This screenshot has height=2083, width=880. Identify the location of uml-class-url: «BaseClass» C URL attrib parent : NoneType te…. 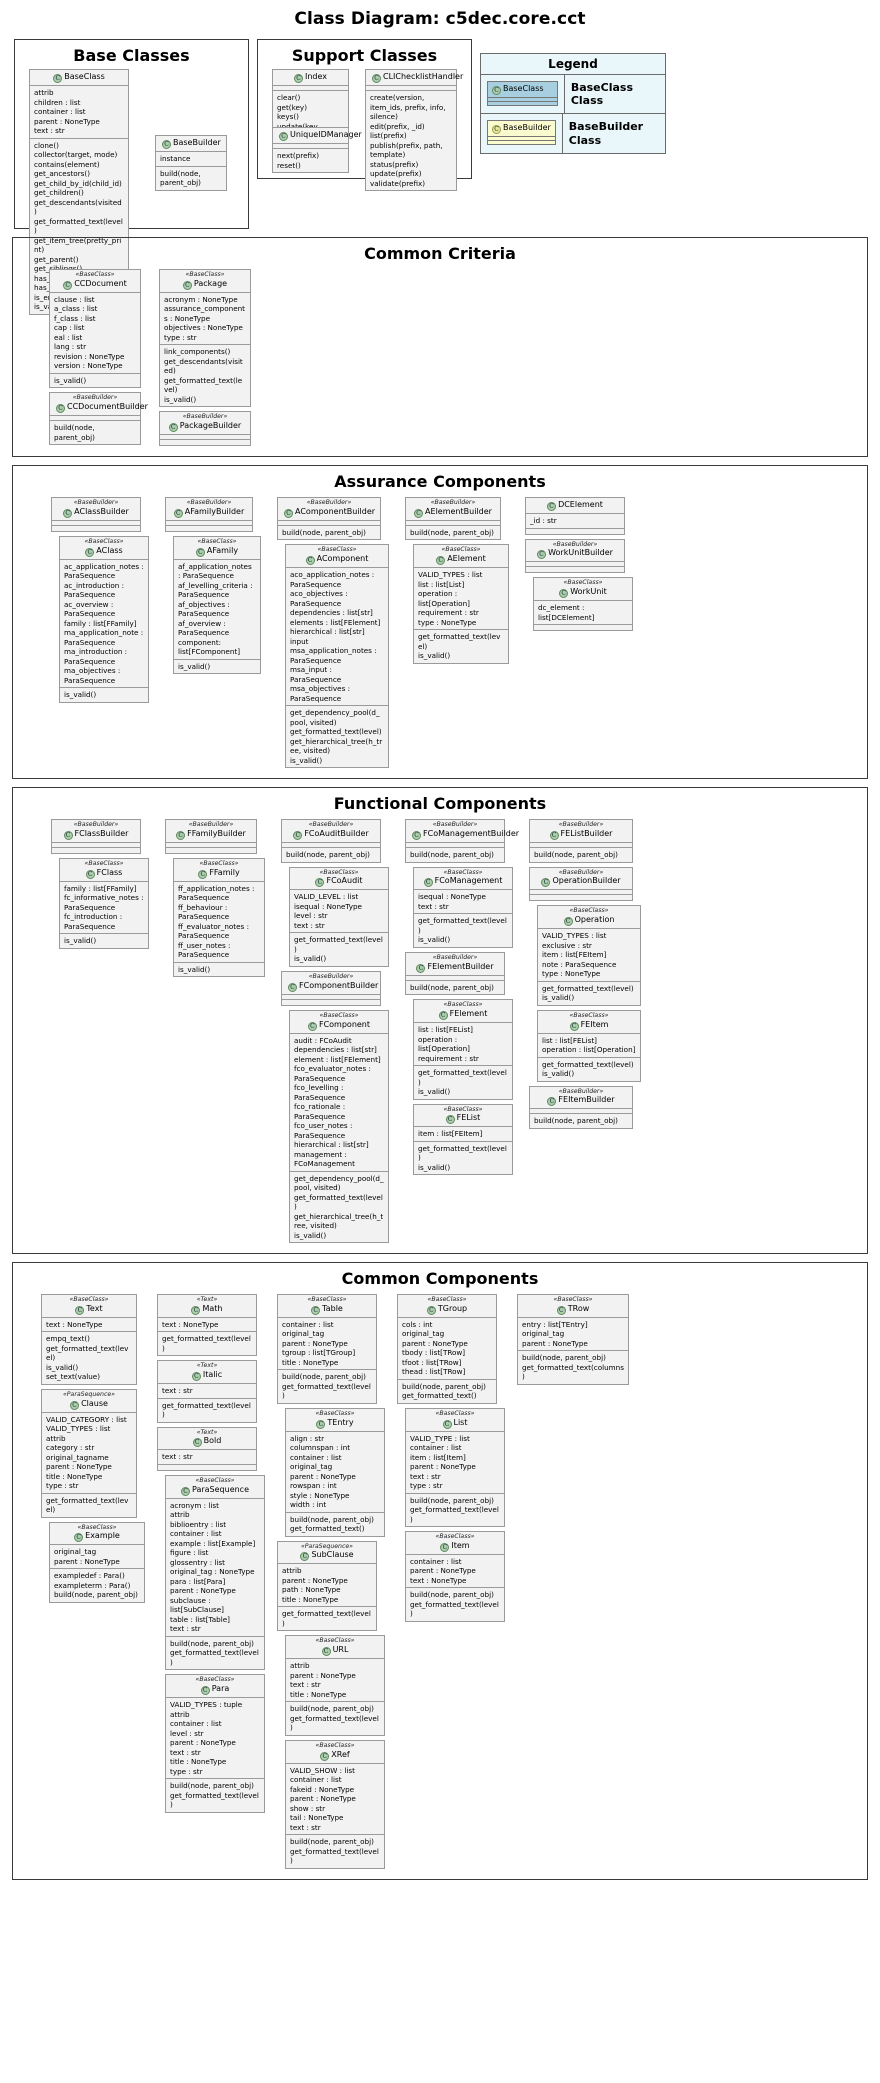
(335, 1685).